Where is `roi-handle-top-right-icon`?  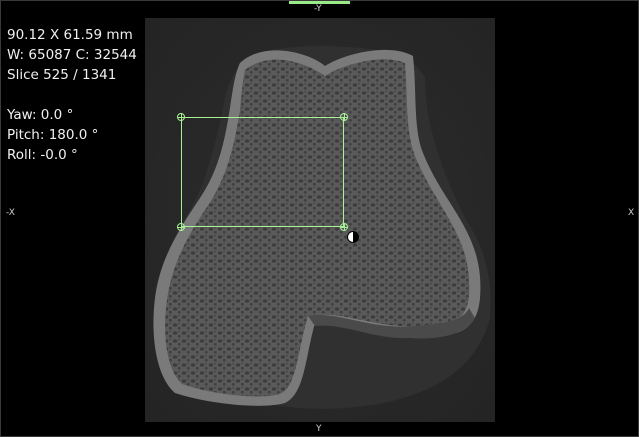
roi-handle-top-right-icon is located at coordinates (344, 117).